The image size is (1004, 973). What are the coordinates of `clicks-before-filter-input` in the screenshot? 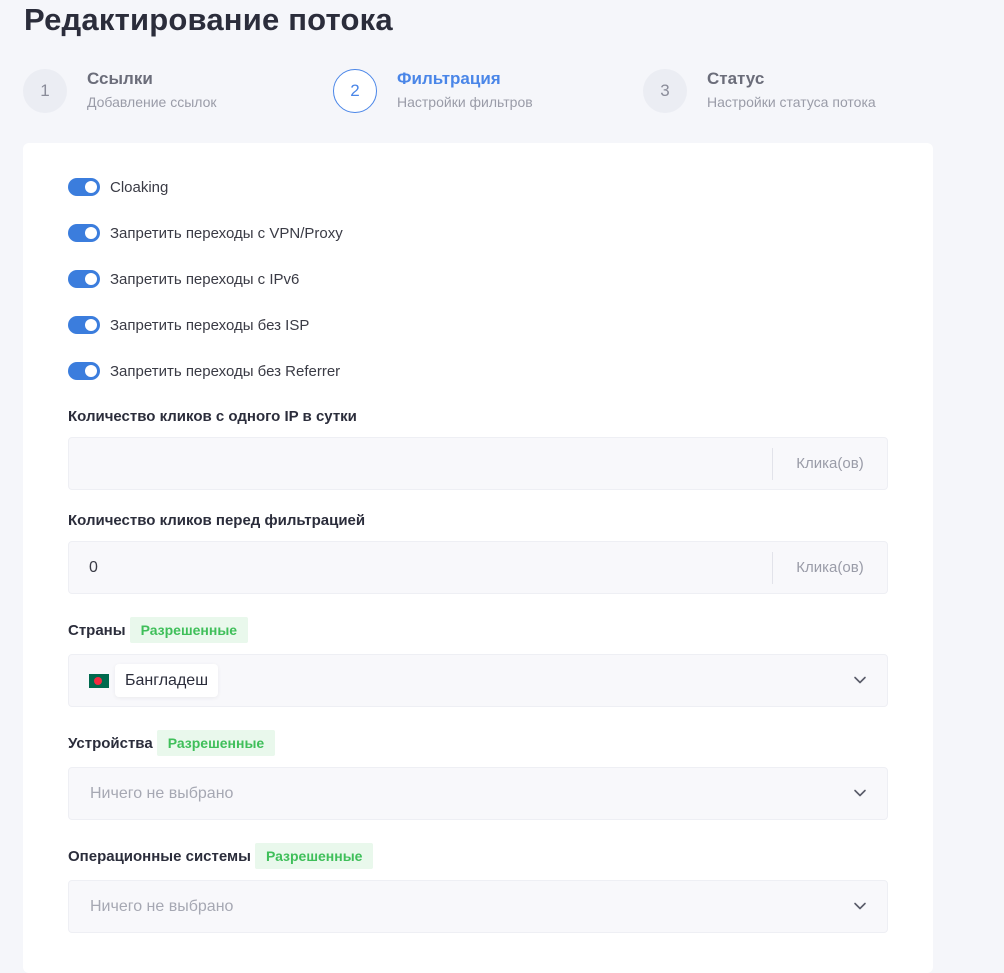 It's located at (420, 567).